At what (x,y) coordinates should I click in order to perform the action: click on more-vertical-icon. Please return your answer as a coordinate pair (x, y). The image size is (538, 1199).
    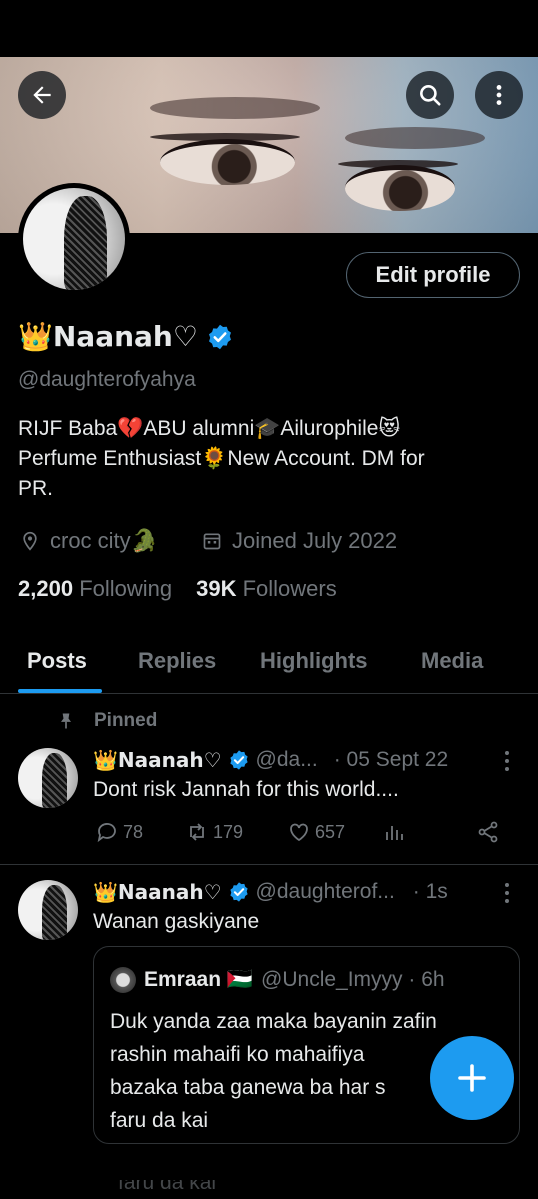
    Looking at the image, I should click on (499, 95).